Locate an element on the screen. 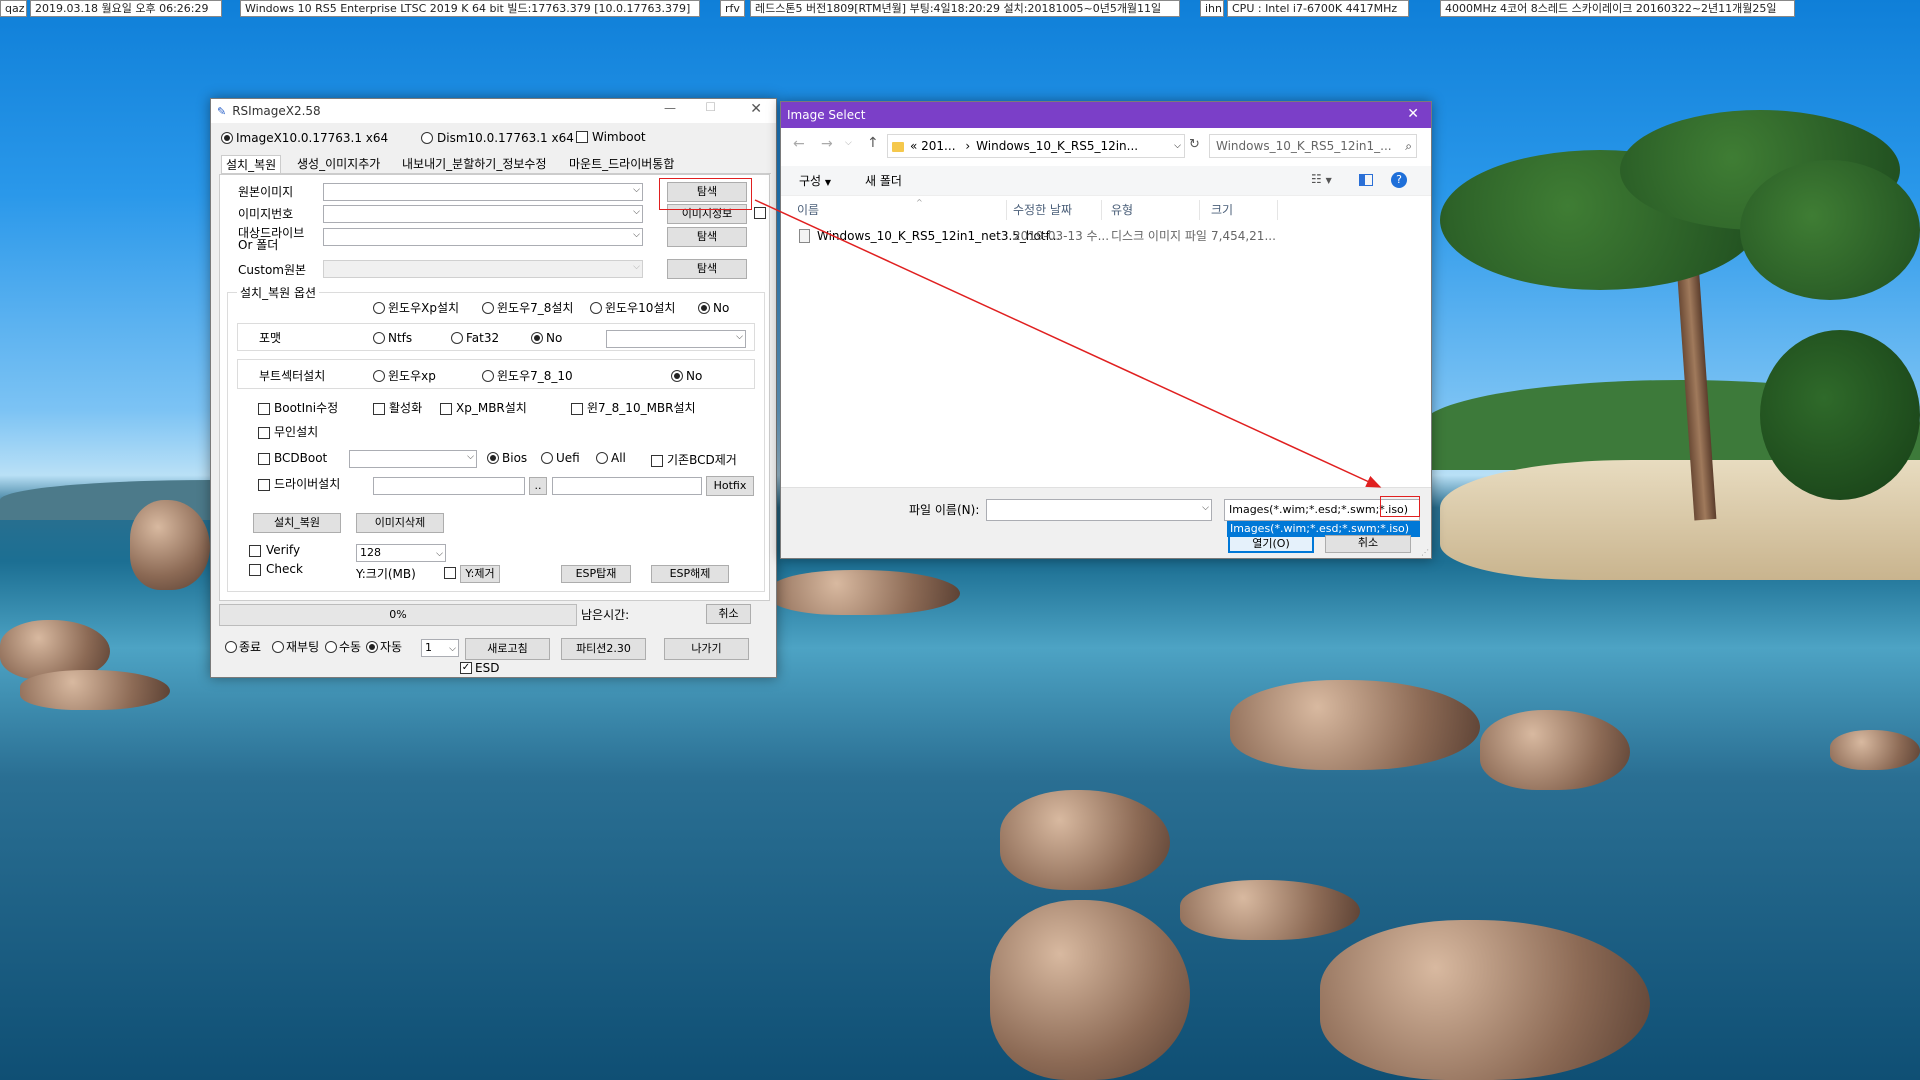 Image resolution: width=1920 pixels, height=1080 pixels. verify-checkbox is located at coordinates (255, 551).